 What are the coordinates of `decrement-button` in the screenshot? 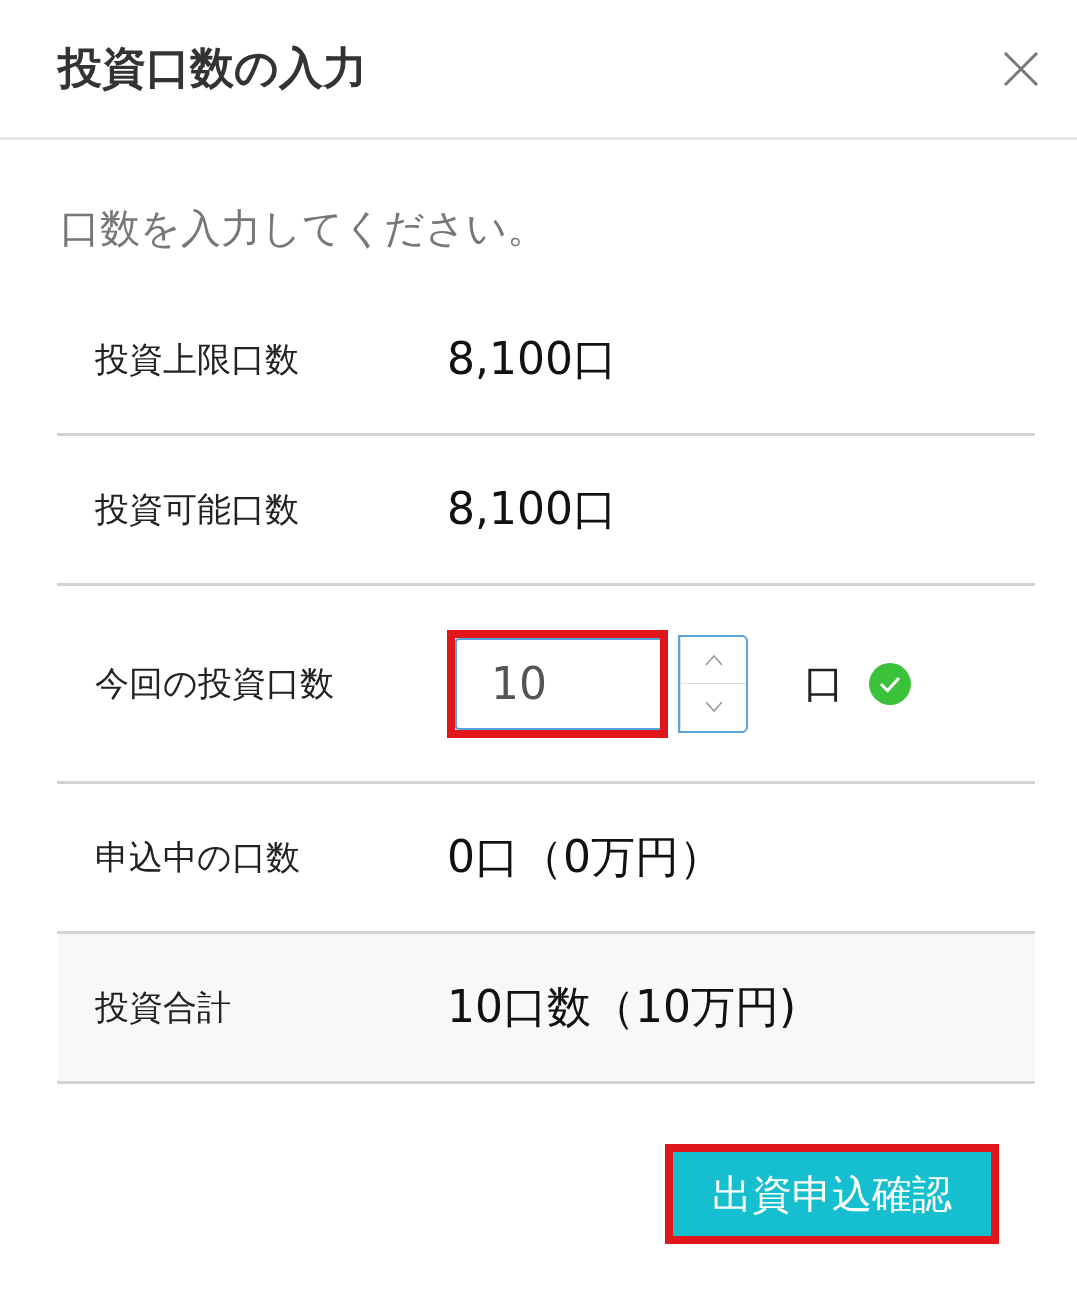 It's located at (713, 707).